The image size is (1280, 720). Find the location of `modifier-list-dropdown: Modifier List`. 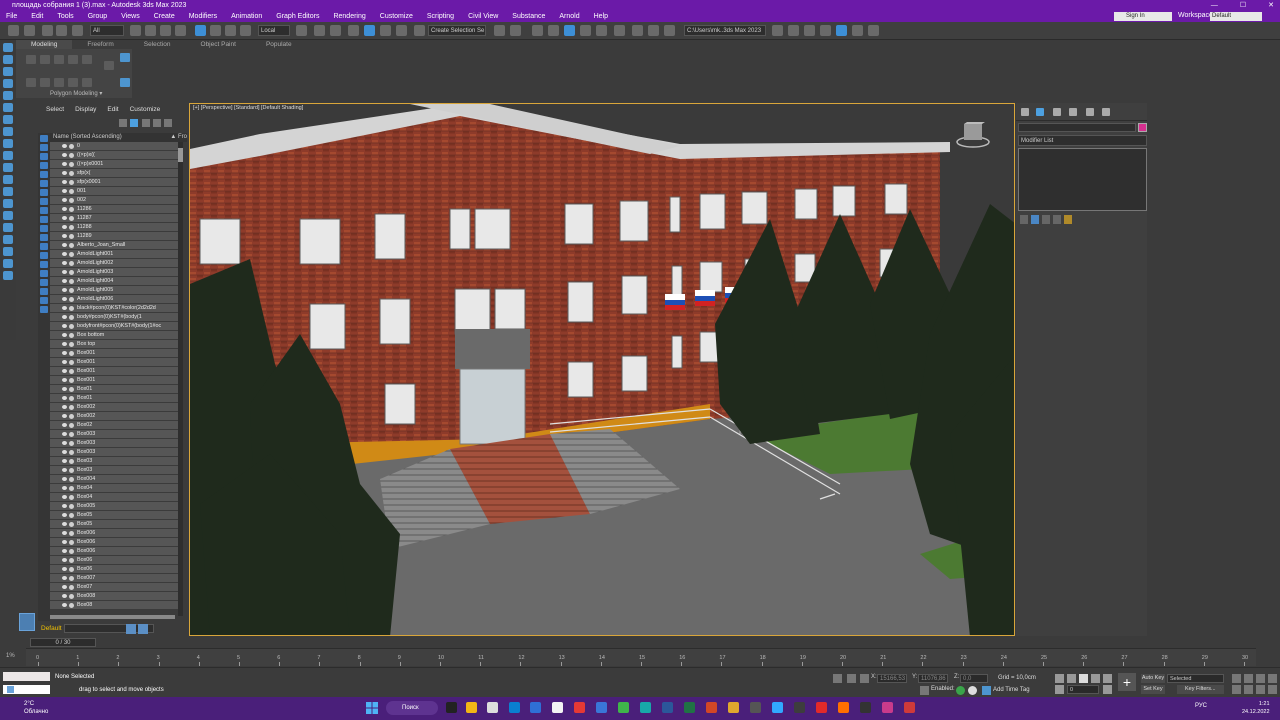

modifier-list-dropdown: Modifier List is located at coordinates (1082, 140).